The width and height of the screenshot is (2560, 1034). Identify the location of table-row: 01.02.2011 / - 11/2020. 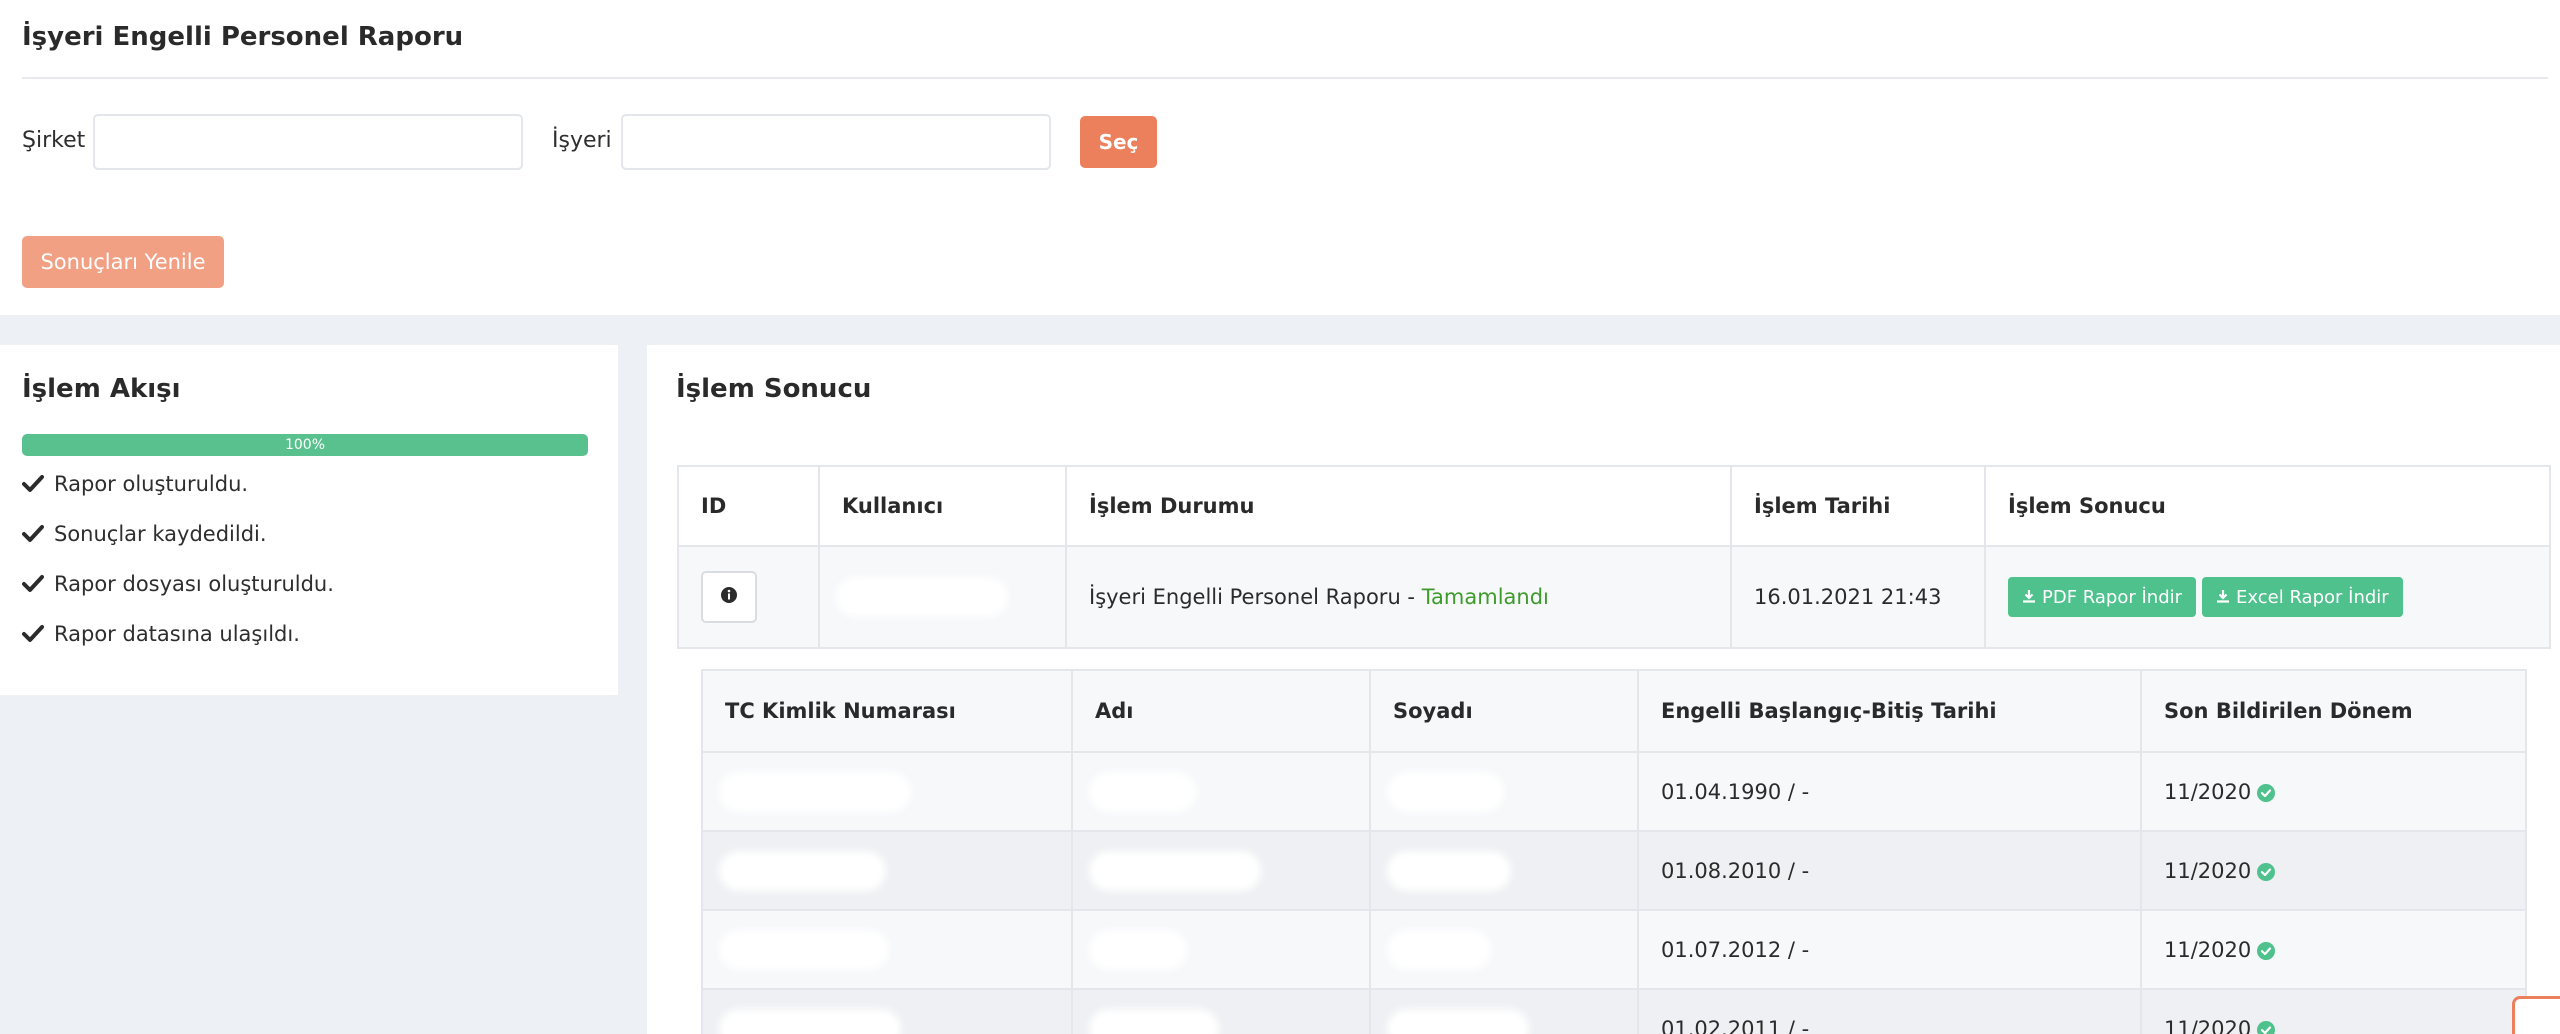
(1614, 1011).